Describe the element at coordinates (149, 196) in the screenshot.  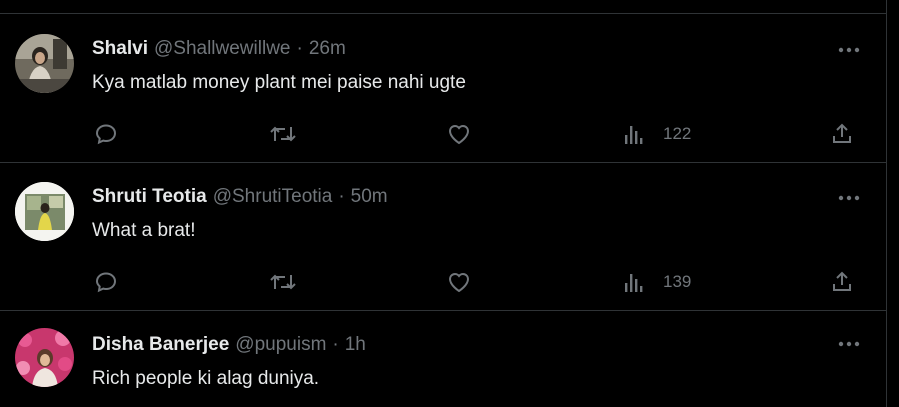
I see `author-name: Shruti Teotia` at that location.